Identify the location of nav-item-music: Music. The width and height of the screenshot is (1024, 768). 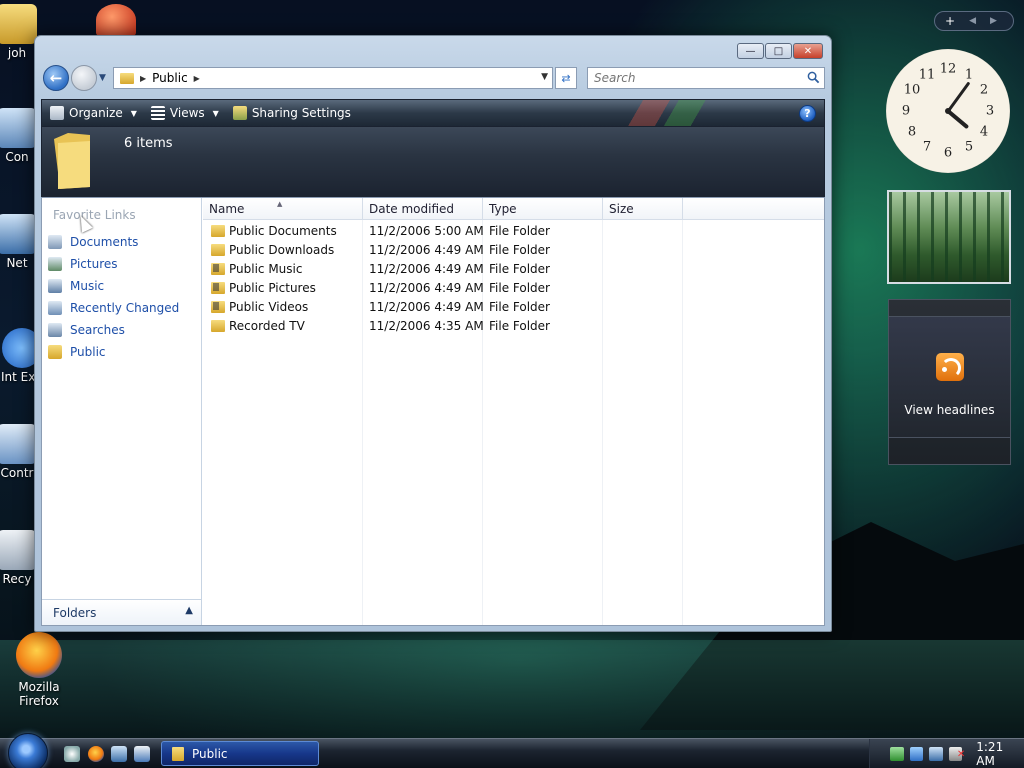
(113, 286).